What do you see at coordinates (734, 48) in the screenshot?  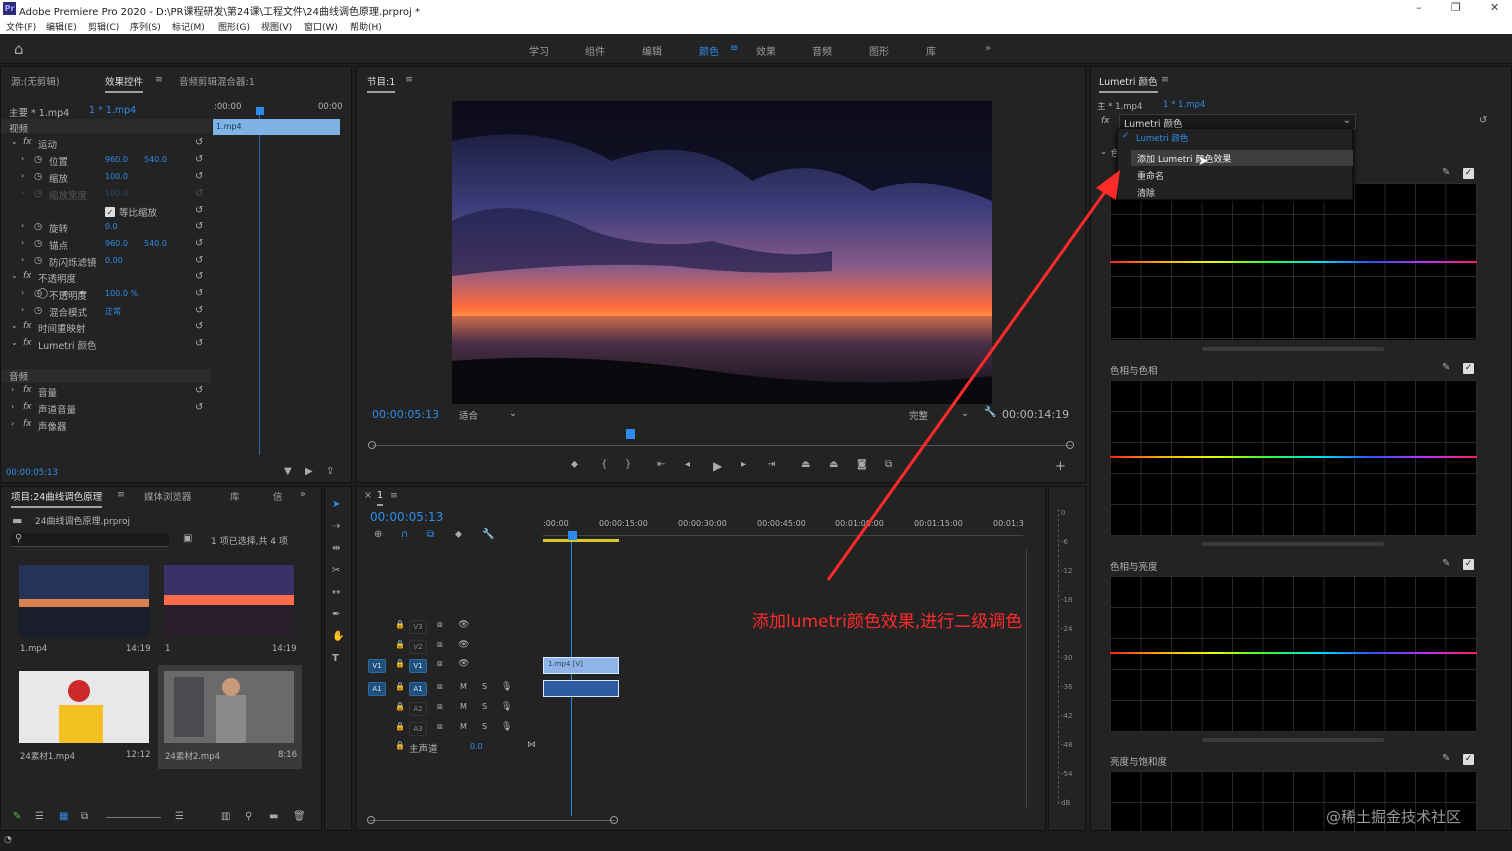 I see `workspace-menu-icon: ≡` at bounding box center [734, 48].